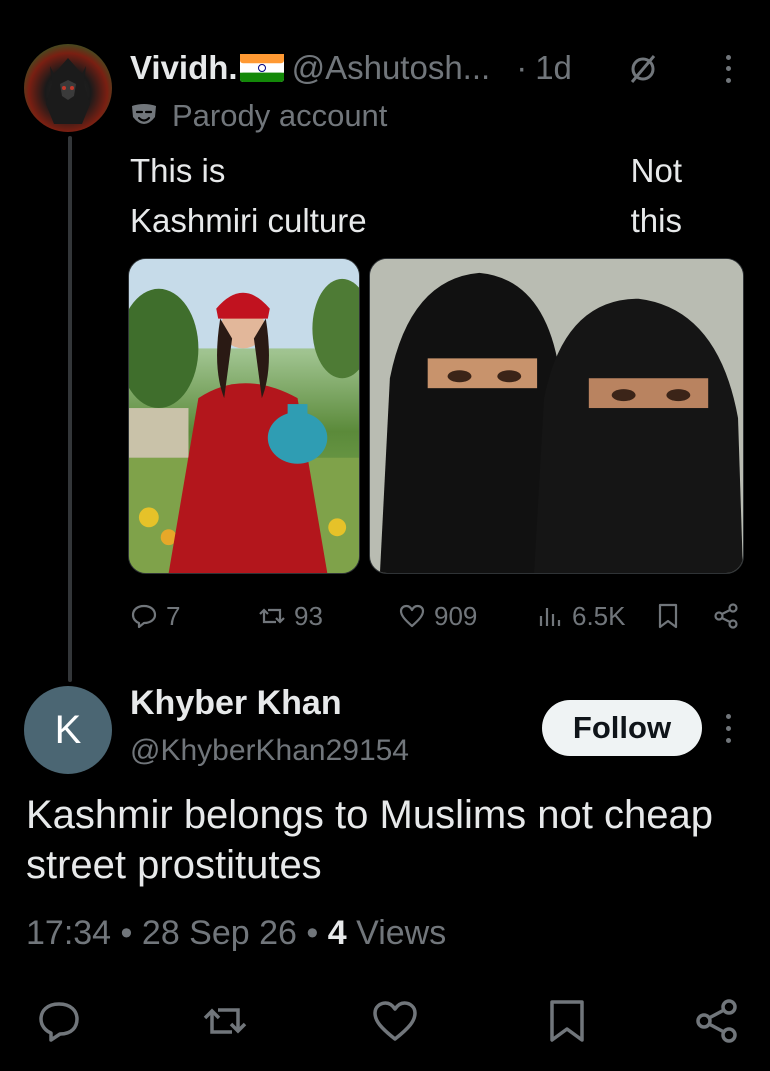  Describe the element at coordinates (656, 220) in the screenshot. I see `tweet-text-line: this` at that location.